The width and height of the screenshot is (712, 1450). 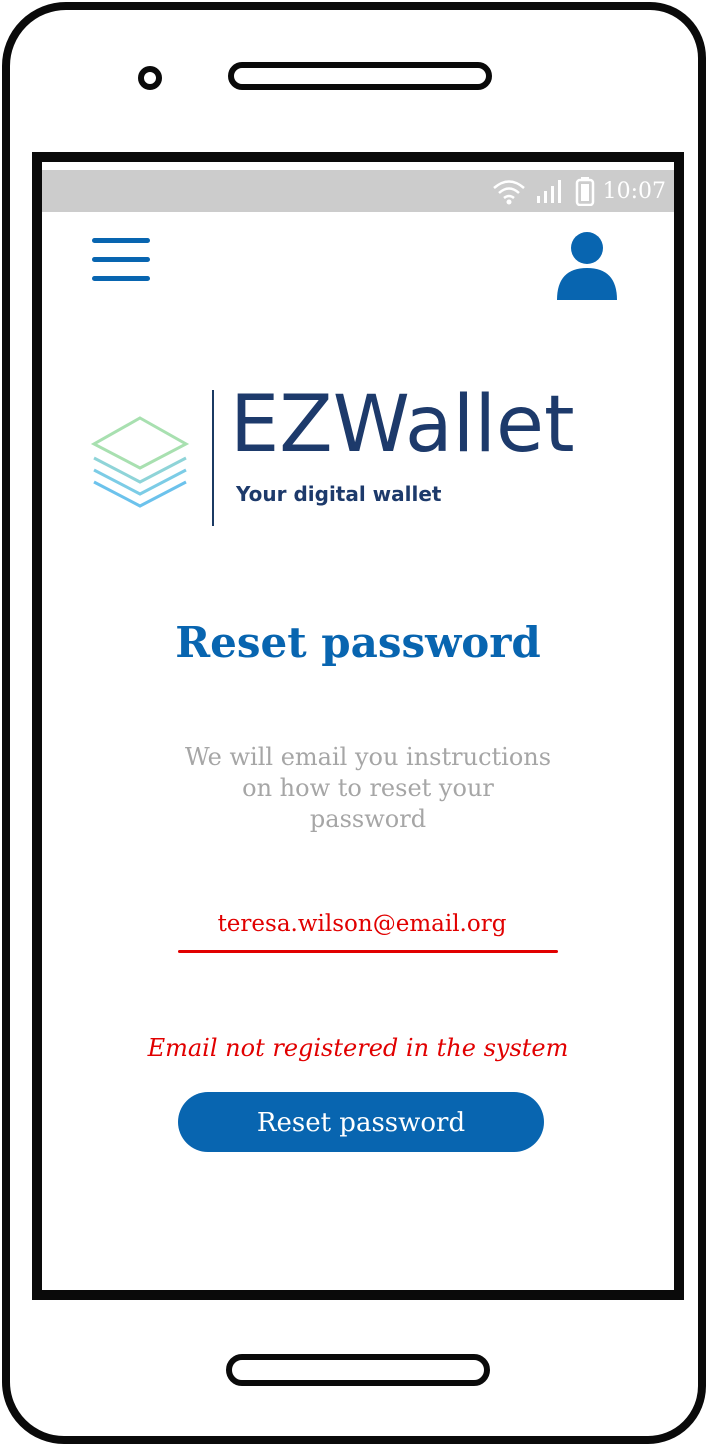 I want to click on status-icons: 10:07, so click(x=578, y=191).